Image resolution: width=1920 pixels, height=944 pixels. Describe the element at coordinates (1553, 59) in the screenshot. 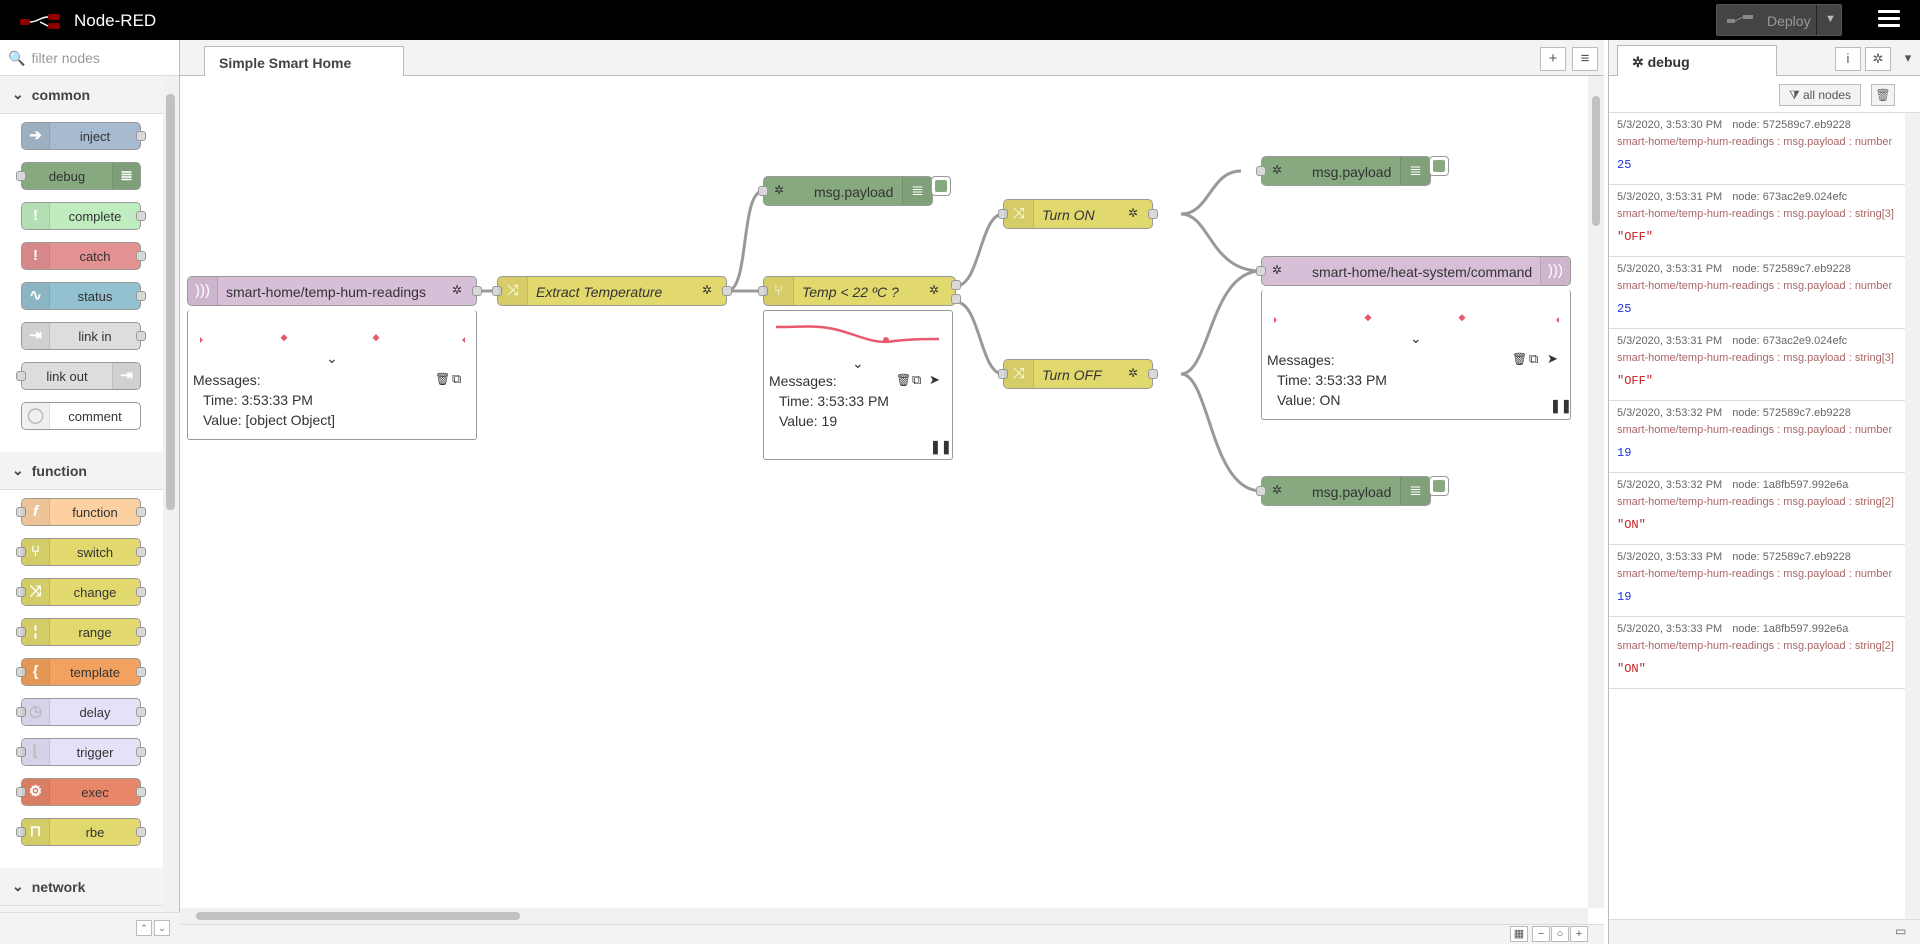

I see `add-flow-icon: +` at that location.